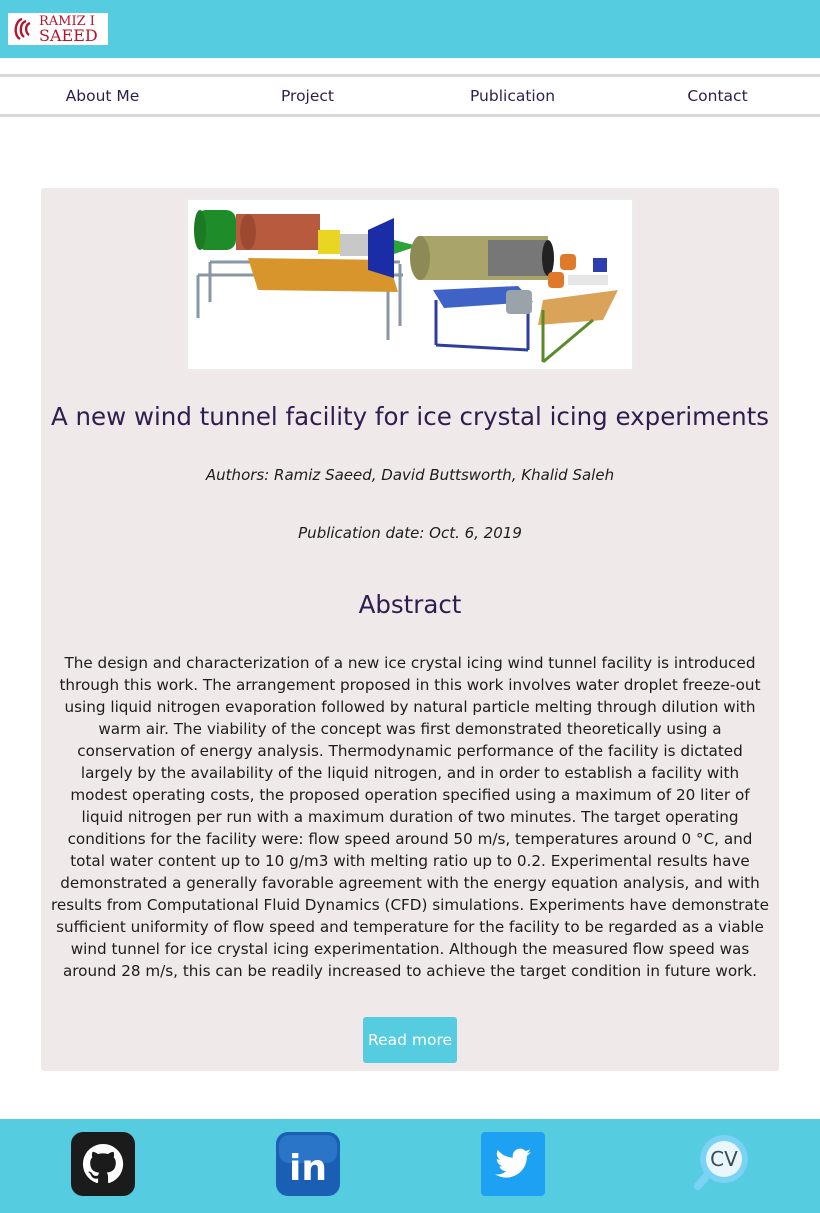  I want to click on logo-name-line2: SAEED, so click(68, 35).